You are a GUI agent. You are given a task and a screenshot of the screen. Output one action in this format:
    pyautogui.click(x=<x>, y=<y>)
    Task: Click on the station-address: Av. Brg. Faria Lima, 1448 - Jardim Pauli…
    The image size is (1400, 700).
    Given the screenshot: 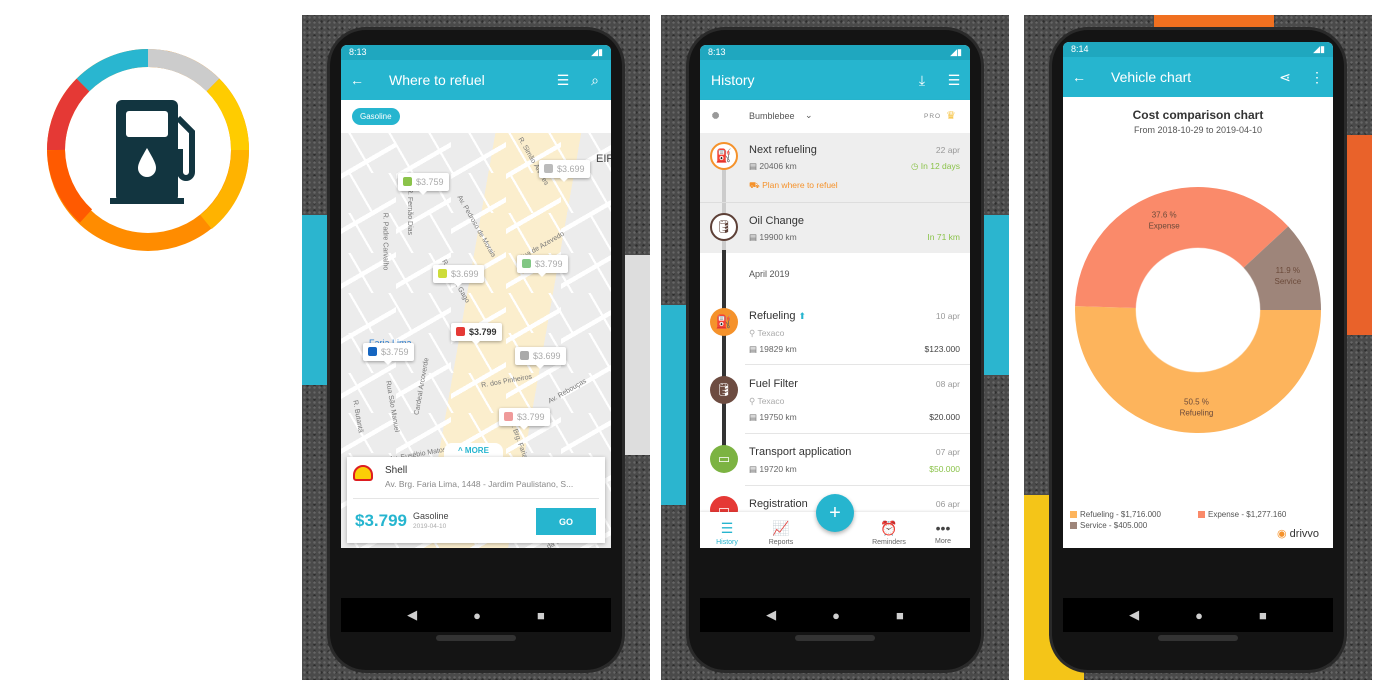 What is the action you would take?
    pyautogui.click(x=479, y=484)
    